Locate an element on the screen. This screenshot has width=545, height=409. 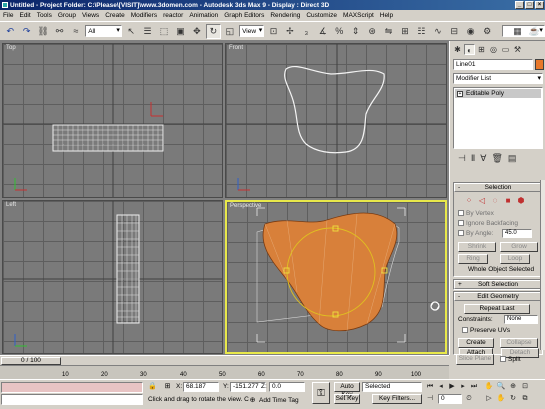
hierarchy-tab-icon: ⊞ is located at coordinates (481, 49).